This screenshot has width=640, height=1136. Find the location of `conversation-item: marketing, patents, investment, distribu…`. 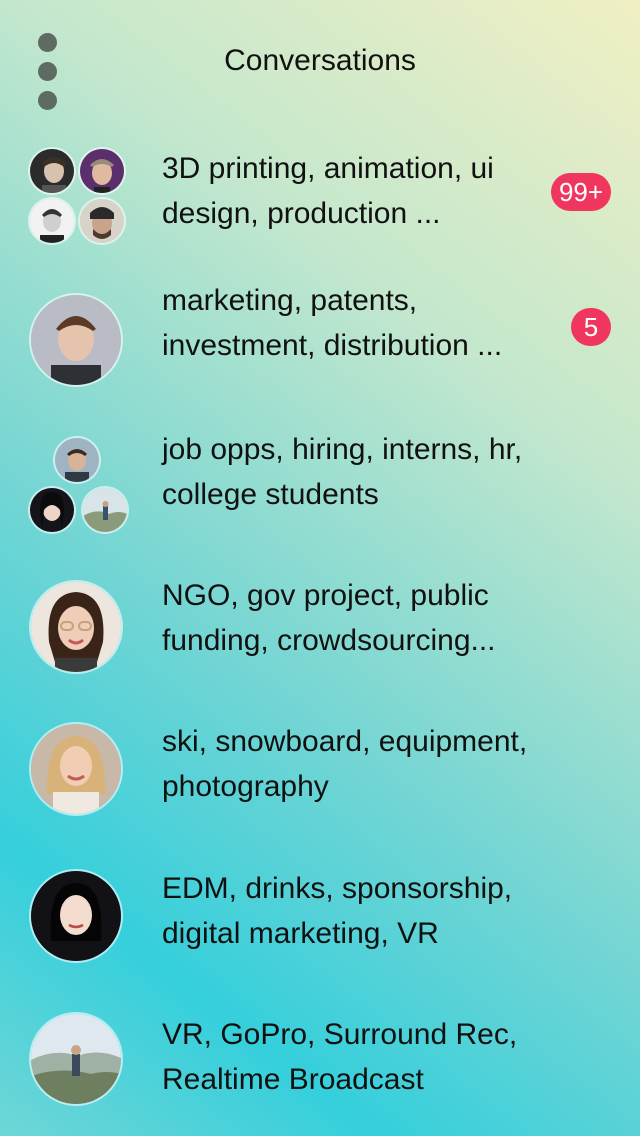

conversation-item: marketing, patents, investment, distribu… is located at coordinates (320, 342).